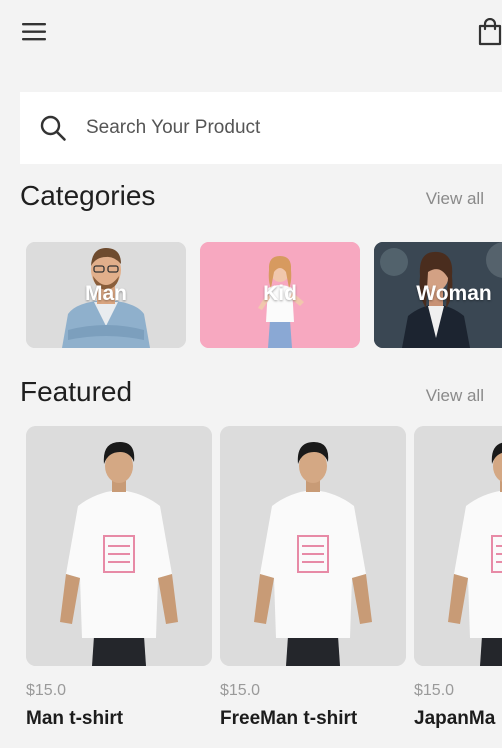 The height and width of the screenshot is (748, 502). What do you see at coordinates (46, 690) in the screenshot?
I see `product-price-1: $15.0` at bounding box center [46, 690].